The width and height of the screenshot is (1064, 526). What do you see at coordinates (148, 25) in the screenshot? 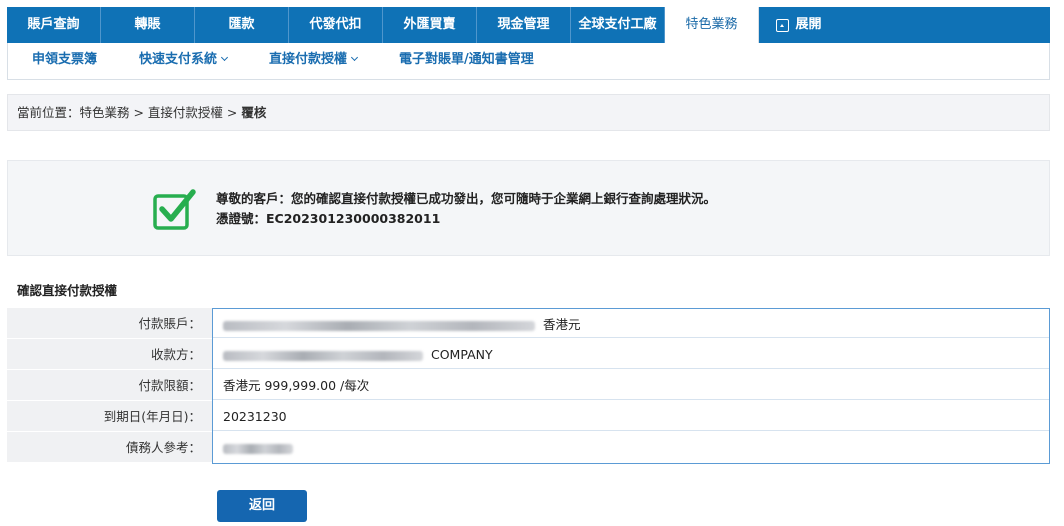
I see `tab-transfer: 轉賬` at bounding box center [148, 25].